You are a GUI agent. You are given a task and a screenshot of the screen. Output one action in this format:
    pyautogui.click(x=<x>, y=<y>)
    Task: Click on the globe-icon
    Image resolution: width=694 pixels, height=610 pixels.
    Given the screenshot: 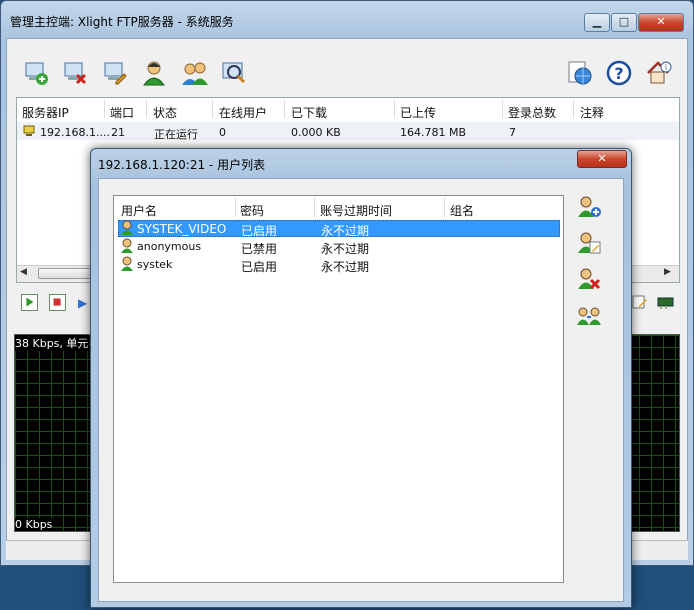 What is the action you would take?
    pyautogui.click(x=580, y=73)
    